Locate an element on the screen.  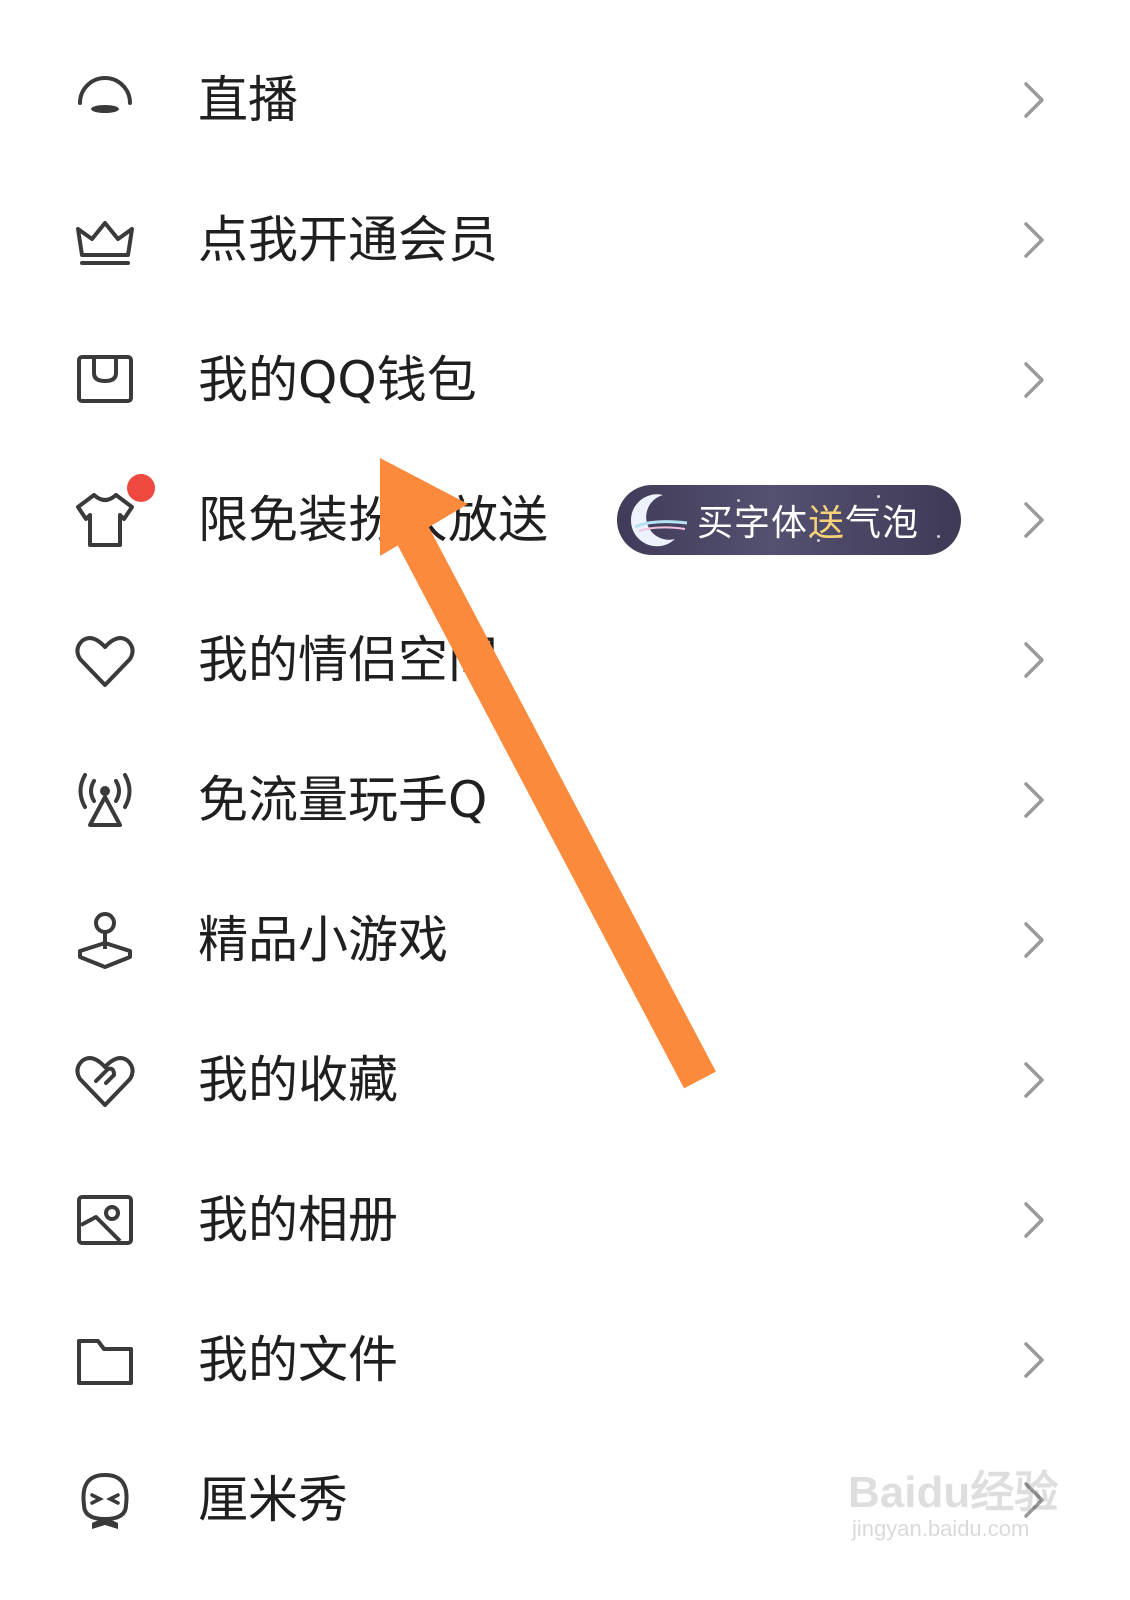
menu-item-favorites: 我的收藏 is located at coordinates (565, 1080).